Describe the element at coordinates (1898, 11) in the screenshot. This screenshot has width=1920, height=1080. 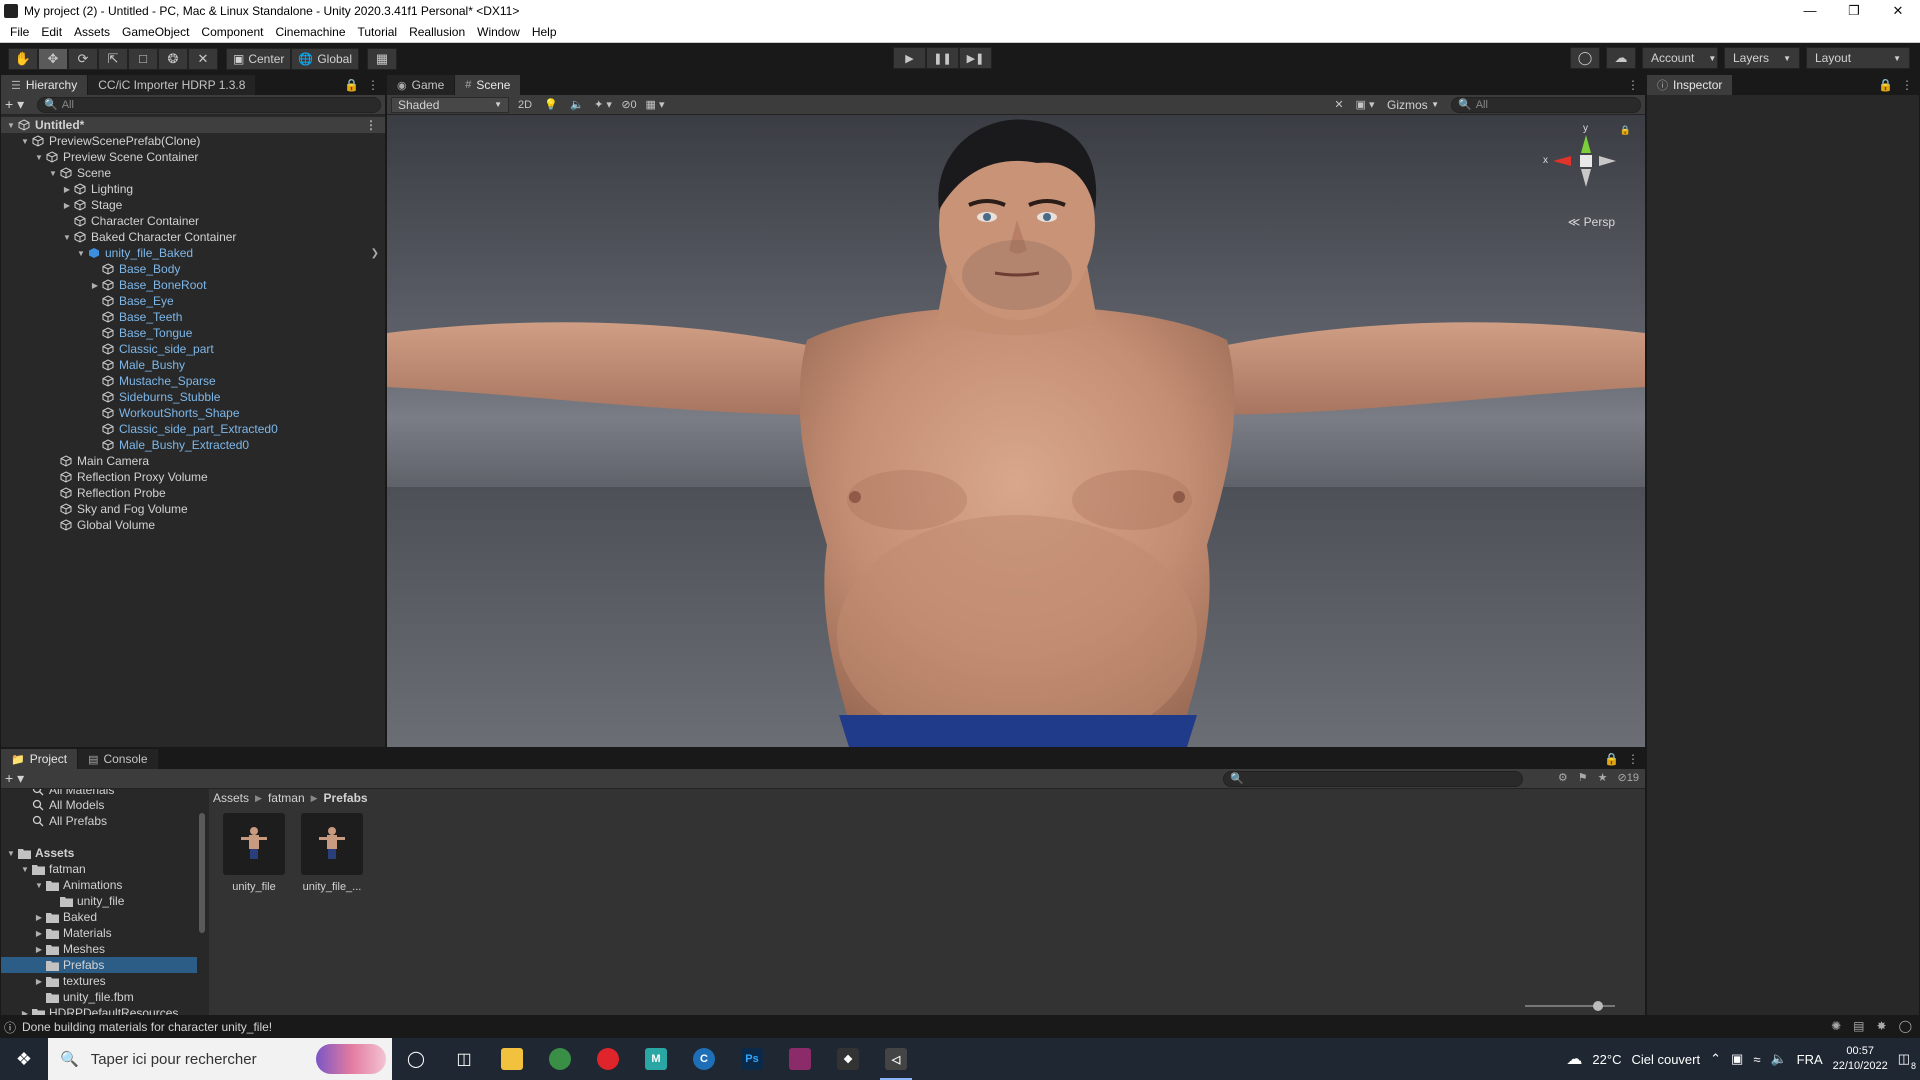
I see `close-button: ✕` at that location.